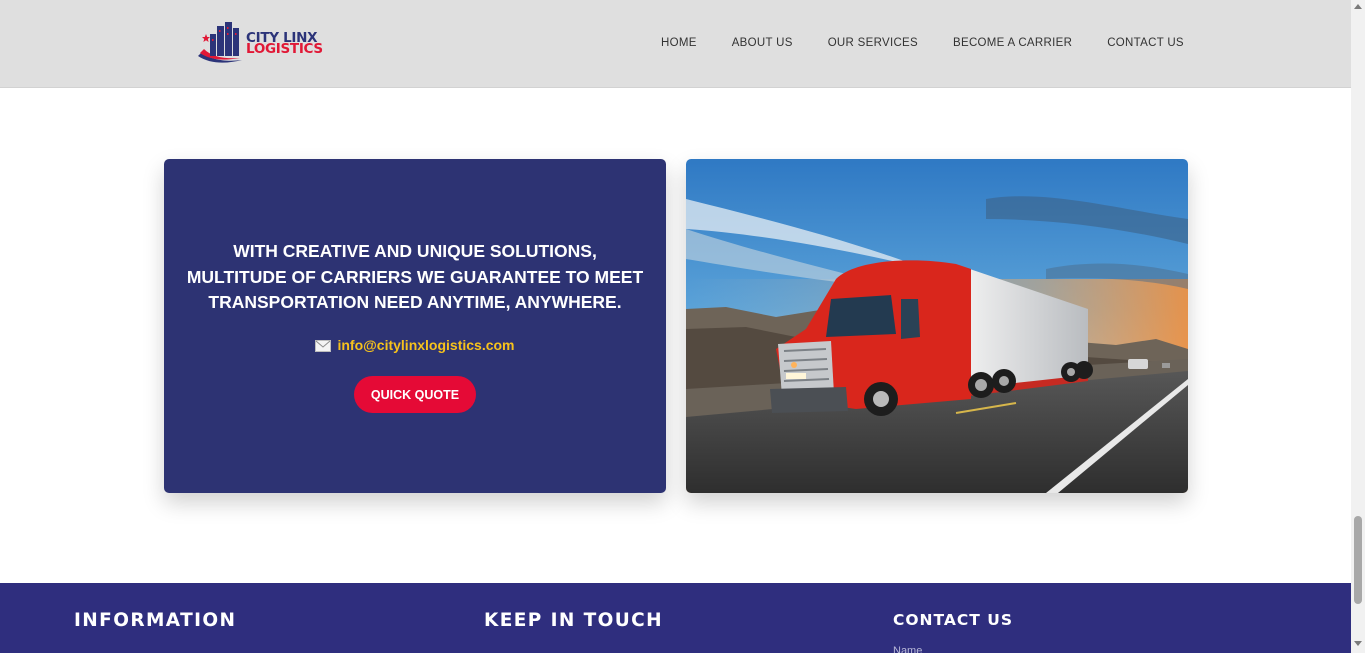 Image resolution: width=1365 pixels, height=653 pixels. What do you see at coordinates (1145, 43) in the screenshot?
I see `nav-contact-us: CONTACT US` at bounding box center [1145, 43].